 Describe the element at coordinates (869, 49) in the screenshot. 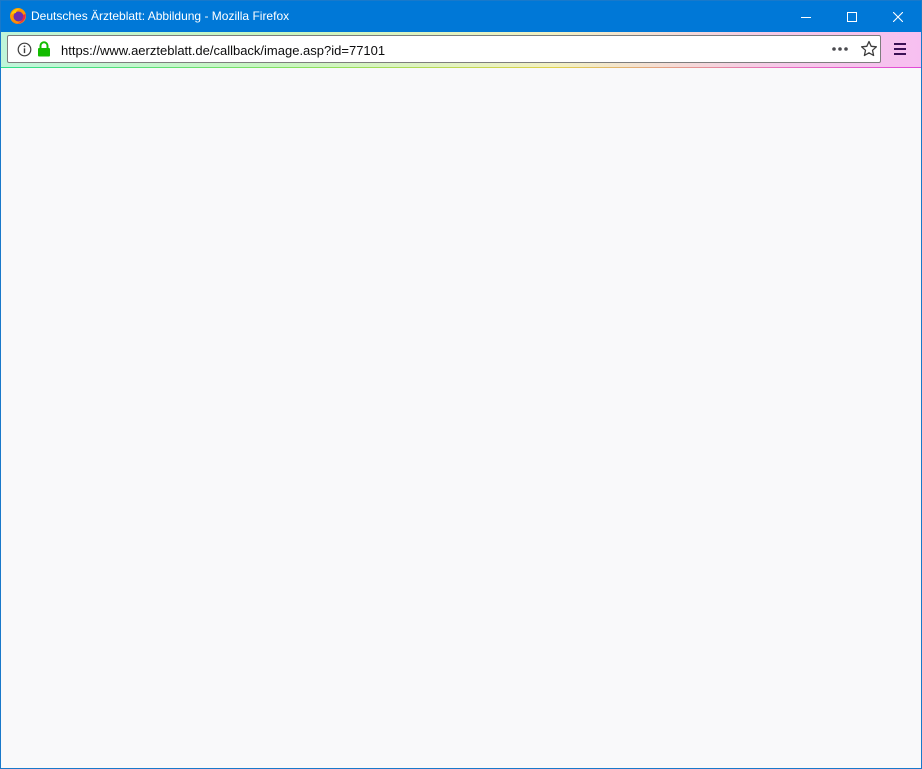

I see `star-icon` at that location.